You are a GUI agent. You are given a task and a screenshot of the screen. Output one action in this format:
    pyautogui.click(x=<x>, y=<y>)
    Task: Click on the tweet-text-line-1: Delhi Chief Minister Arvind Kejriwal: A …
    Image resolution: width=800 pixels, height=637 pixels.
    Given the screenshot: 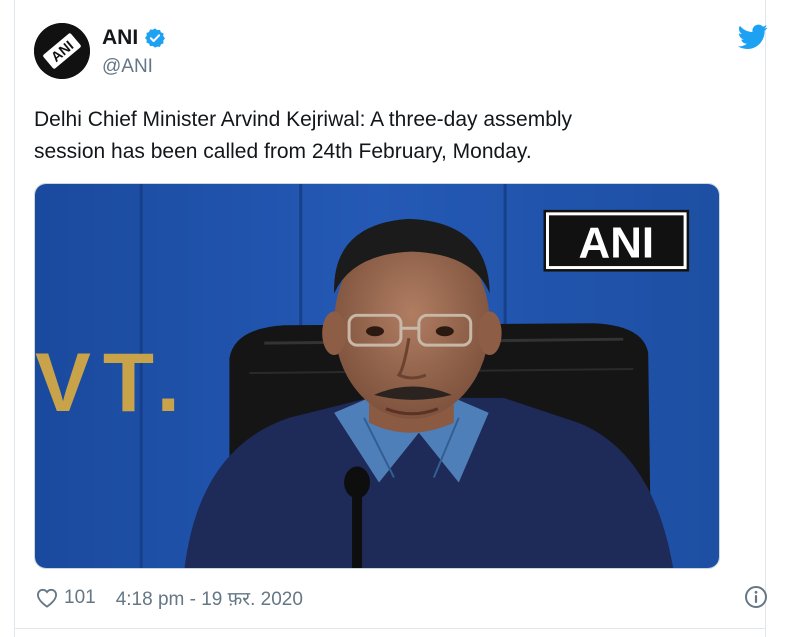 What is the action you would take?
    pyautogui.click(x=303, y=119)
    